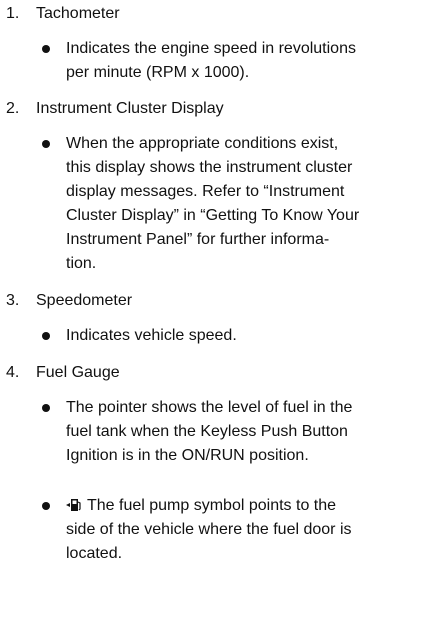 The height and width of the screenshot is (624, 447). I want to click on section-number: 3., so click(13, 300).